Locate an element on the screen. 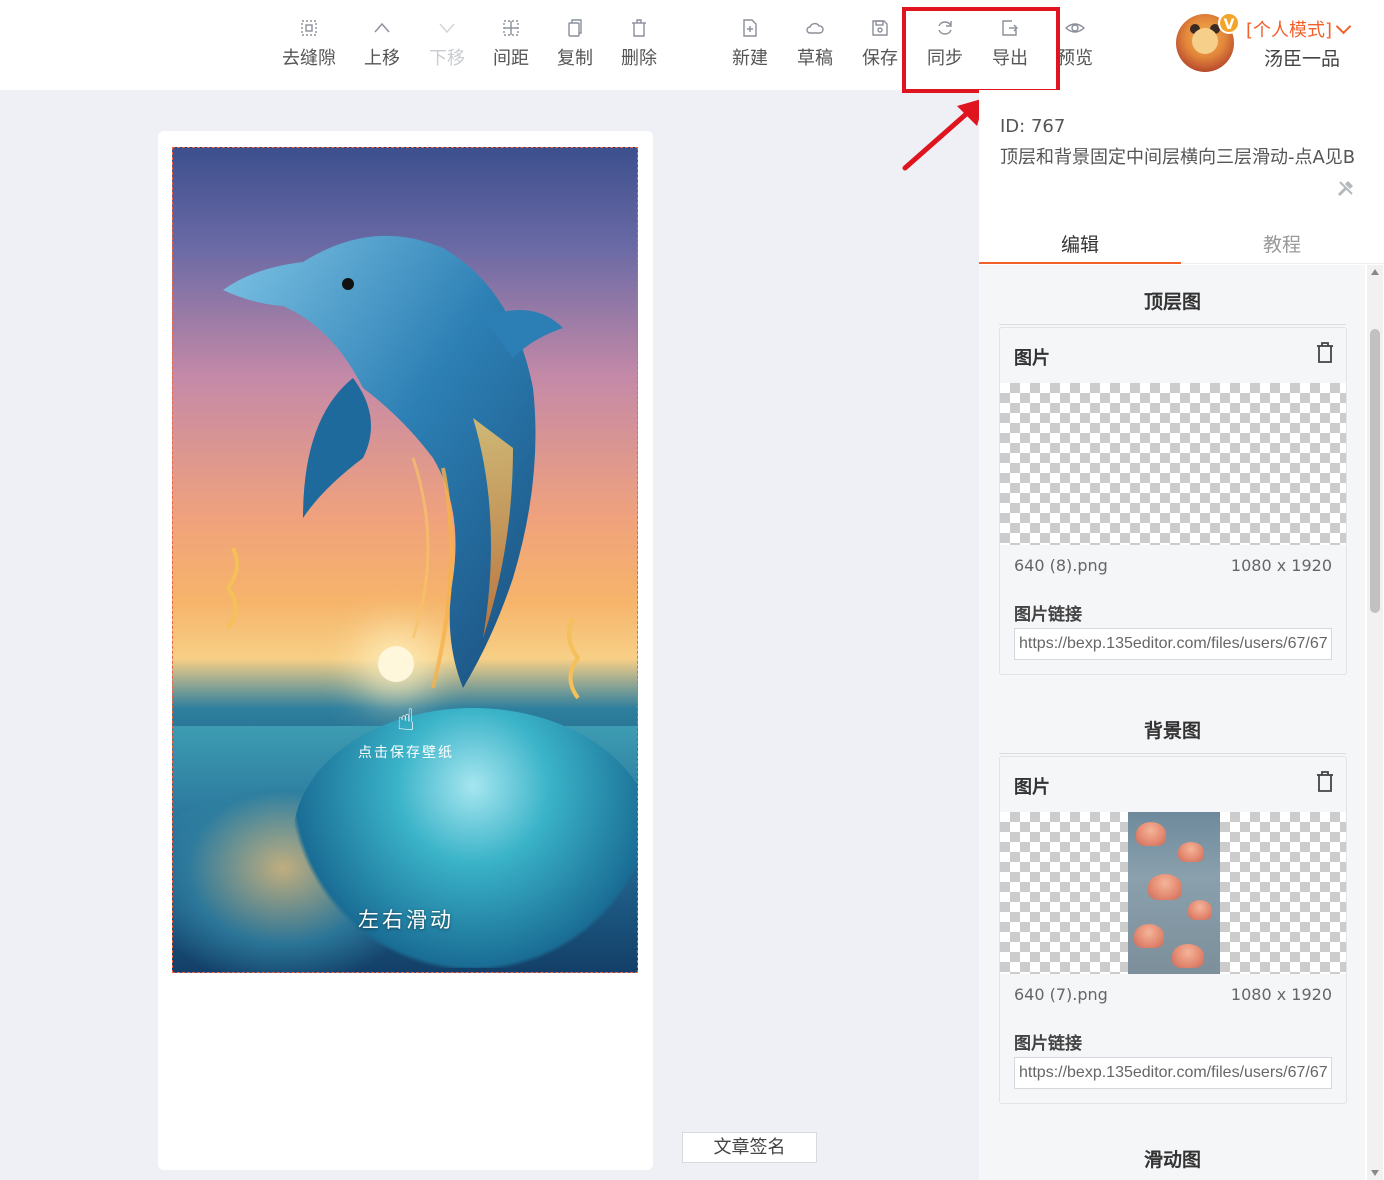 This screenshot has height=1180, width=1384. image-card-top-layer: 图片 640 (8).png 1080 x 1920 图片链接 is located at coordinates (1173, 501).